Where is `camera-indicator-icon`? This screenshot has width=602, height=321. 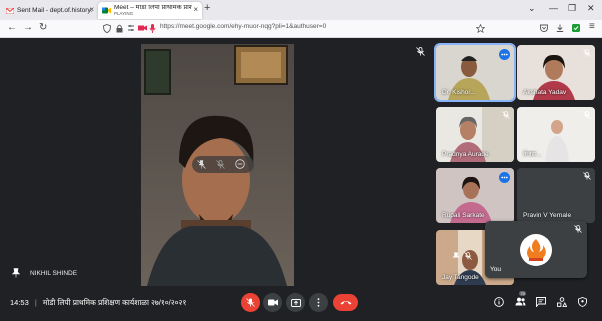 camera-indicator-icon is located at coordinates (142, 28).